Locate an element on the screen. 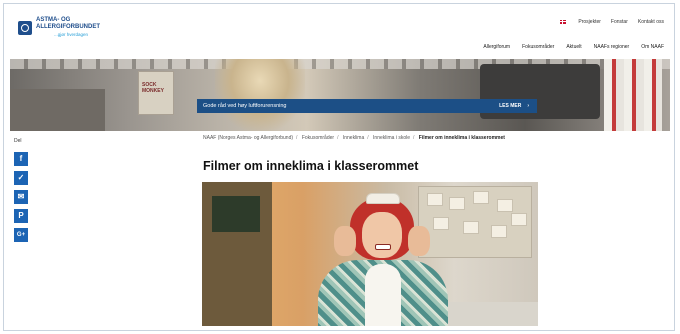 The height and width of the screenshot is (334, 680). utility-link-contact: Kontakt oss is located at coordinates (651, 22).